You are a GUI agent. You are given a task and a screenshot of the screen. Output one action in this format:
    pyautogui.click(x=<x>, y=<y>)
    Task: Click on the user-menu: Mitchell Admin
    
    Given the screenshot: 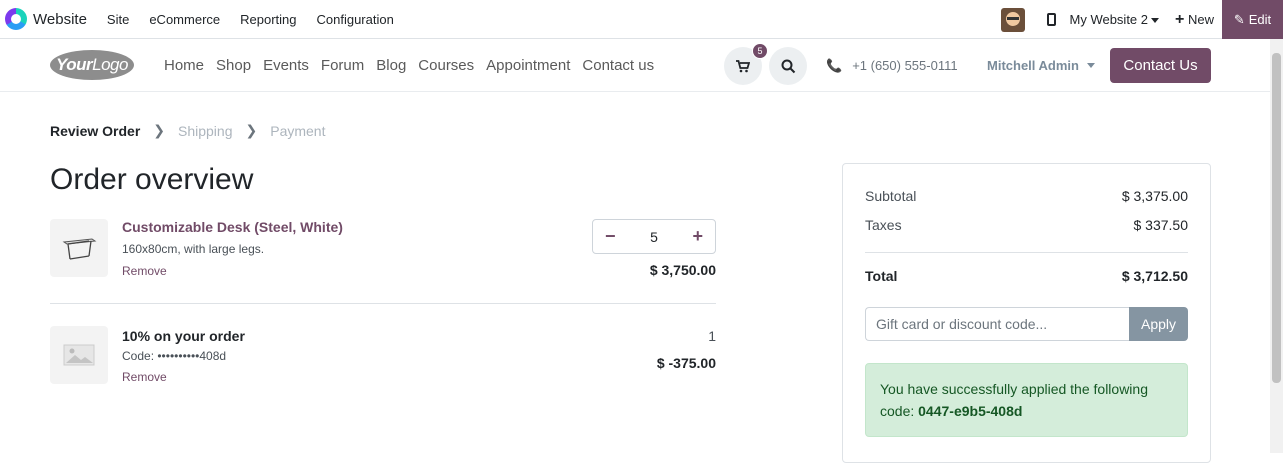 What is the action you would take?
    pyautogui.click(x=1041, y=65)
    